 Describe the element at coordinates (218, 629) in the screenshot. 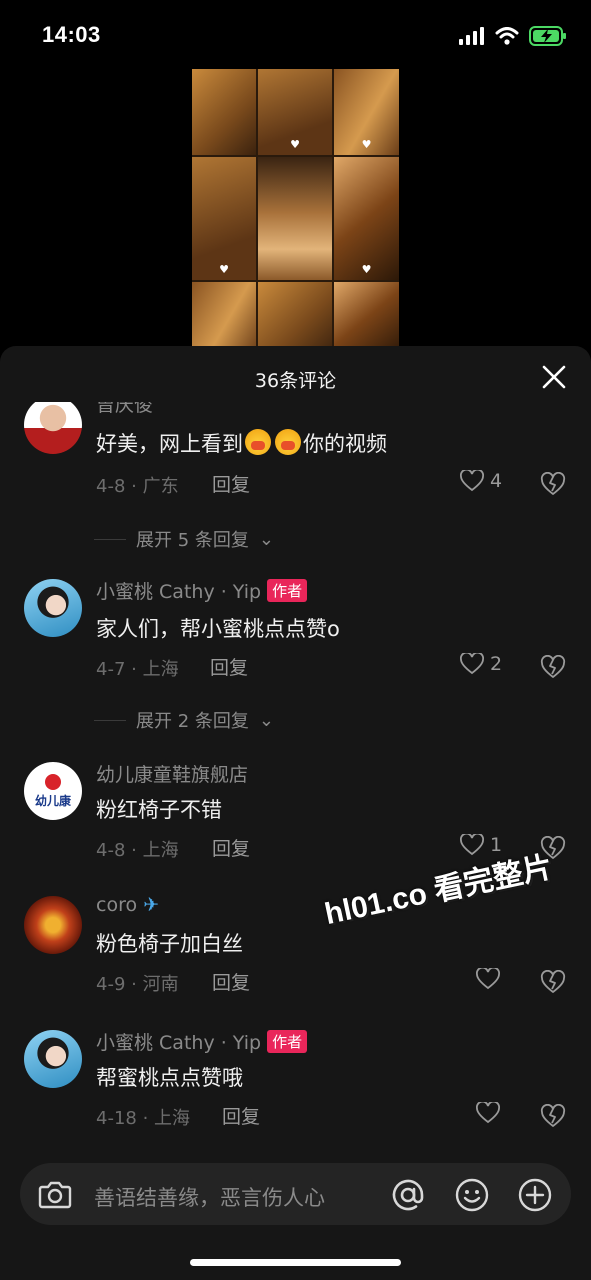

I see `comment-text: 家人们，帮小蜜桃点点赞o` at that location.